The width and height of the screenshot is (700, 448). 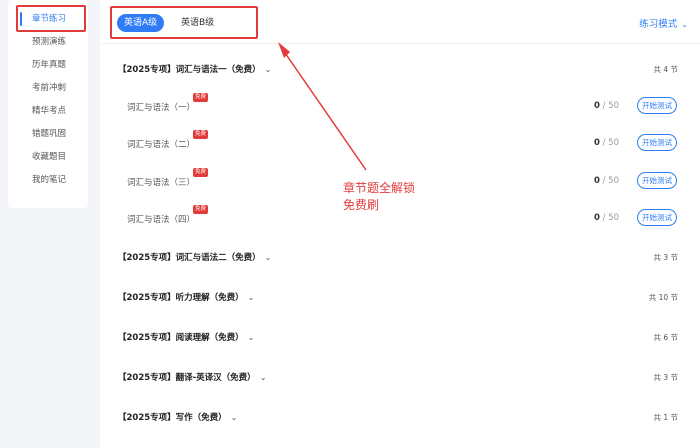 What do you see at coordinates (379, 197) in the screenshot?
I see `annotation-text: 章节题全解锁 免费刷` at bounding box center [379, 197].